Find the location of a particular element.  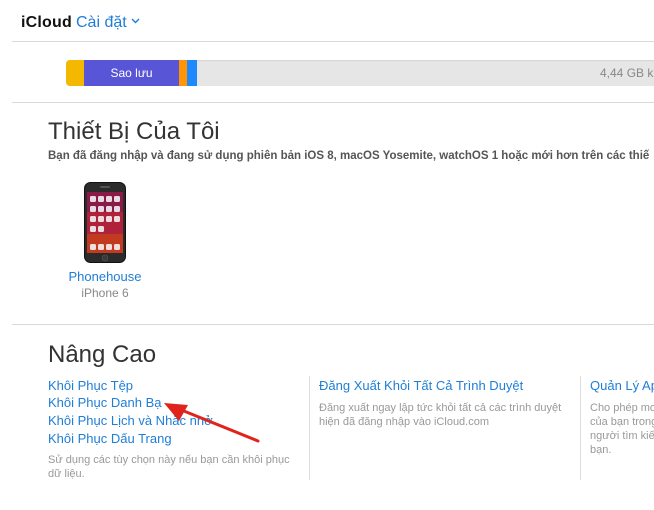

device-model: iPhone 6 is located at coordinates (105, 293).